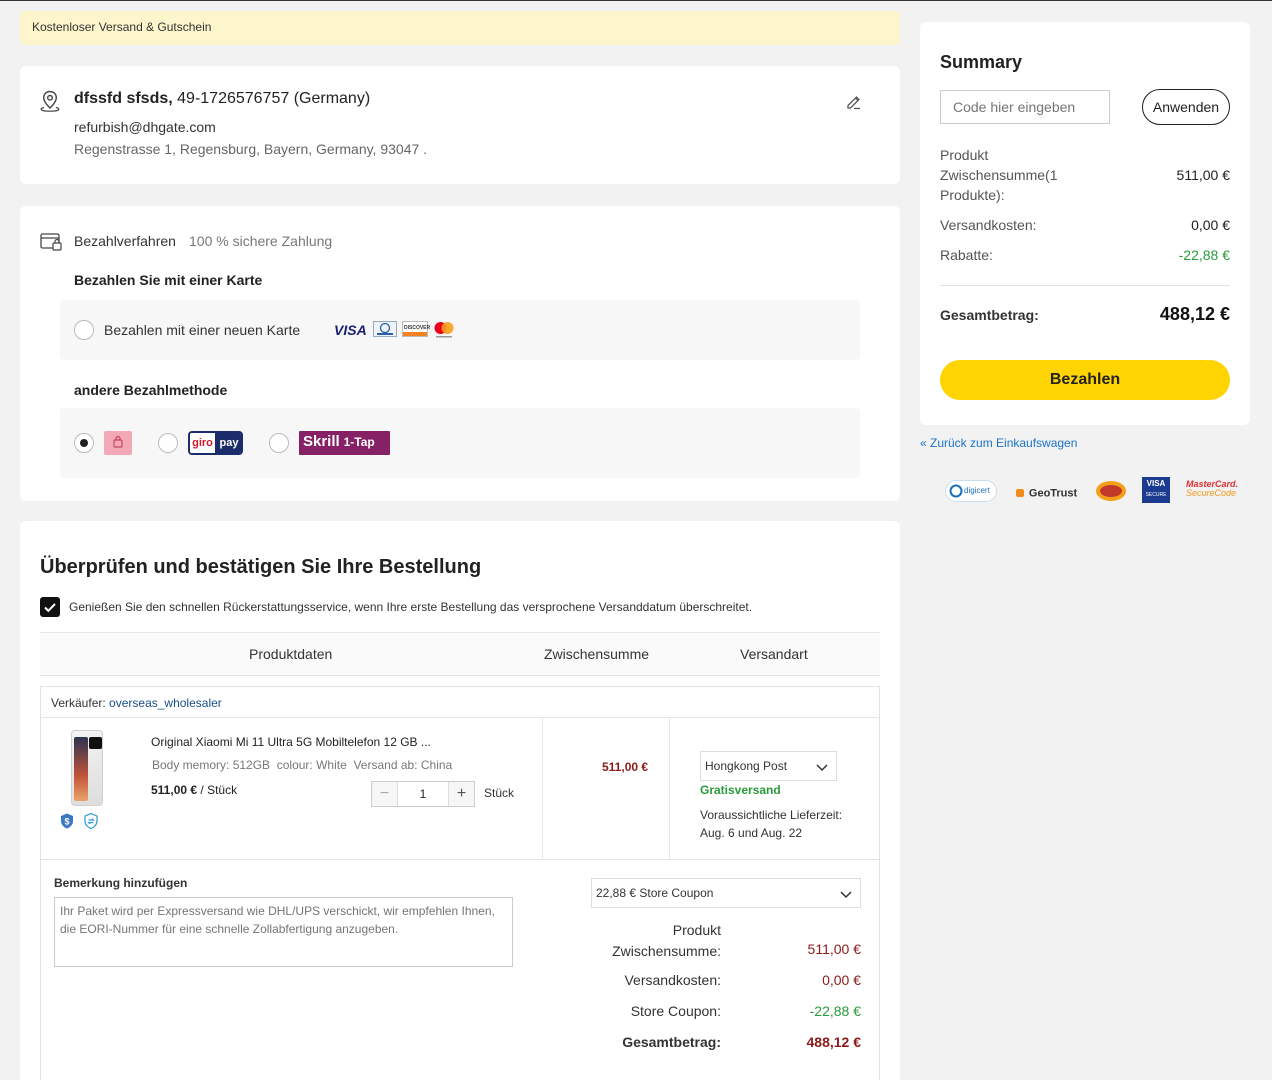 This screenshot has height=1080, width=1272. What do you see at coordinates (854, 101) in the screenshot?
I see `edit-pencil-icon` at bounding box center [854, 101].